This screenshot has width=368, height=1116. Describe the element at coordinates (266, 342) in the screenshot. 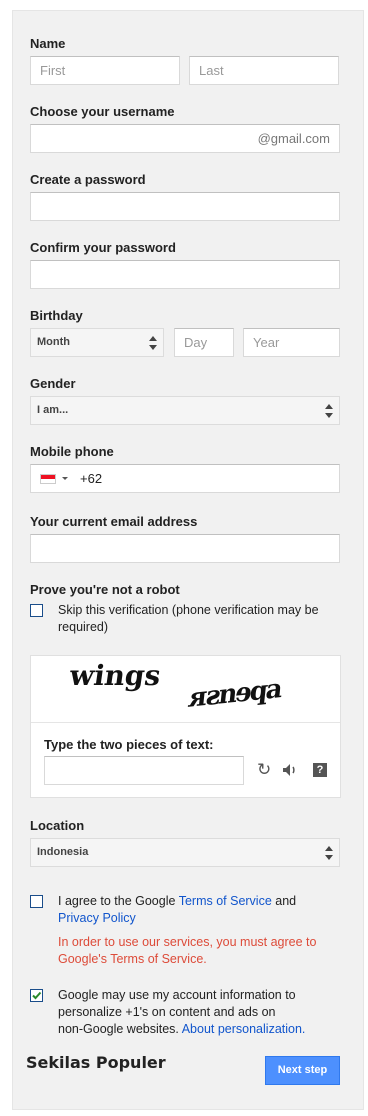

I see `year-placeholder: Year` at that location.